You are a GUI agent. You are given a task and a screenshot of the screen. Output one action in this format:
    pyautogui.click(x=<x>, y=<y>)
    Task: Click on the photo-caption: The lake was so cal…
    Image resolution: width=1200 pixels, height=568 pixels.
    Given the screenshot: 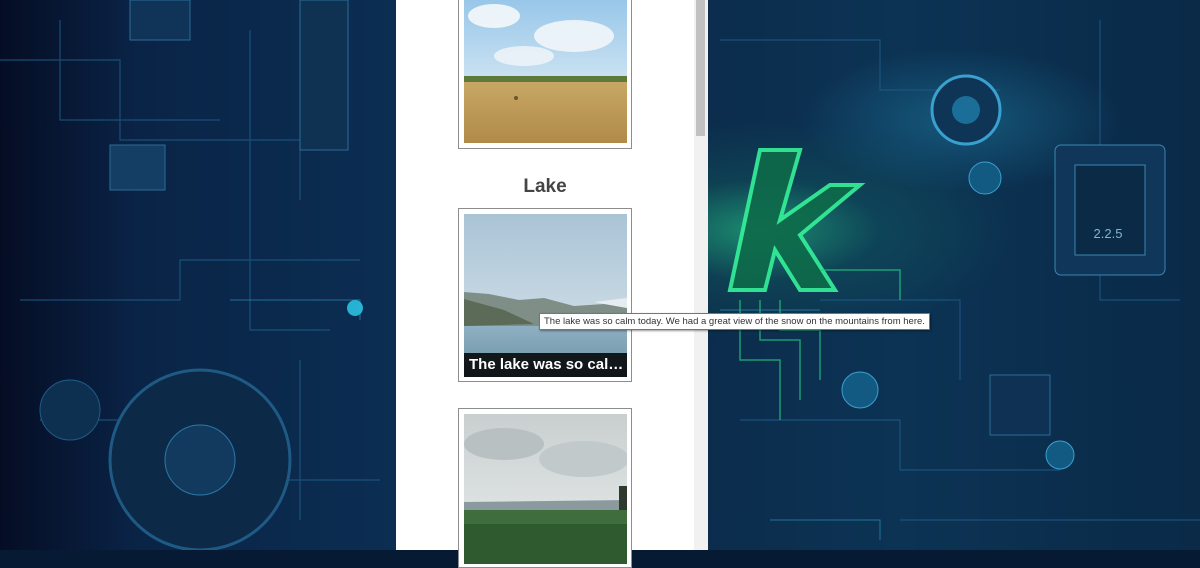 What is the action you would take?
    pyautogui.click(x=545, y=365)
    